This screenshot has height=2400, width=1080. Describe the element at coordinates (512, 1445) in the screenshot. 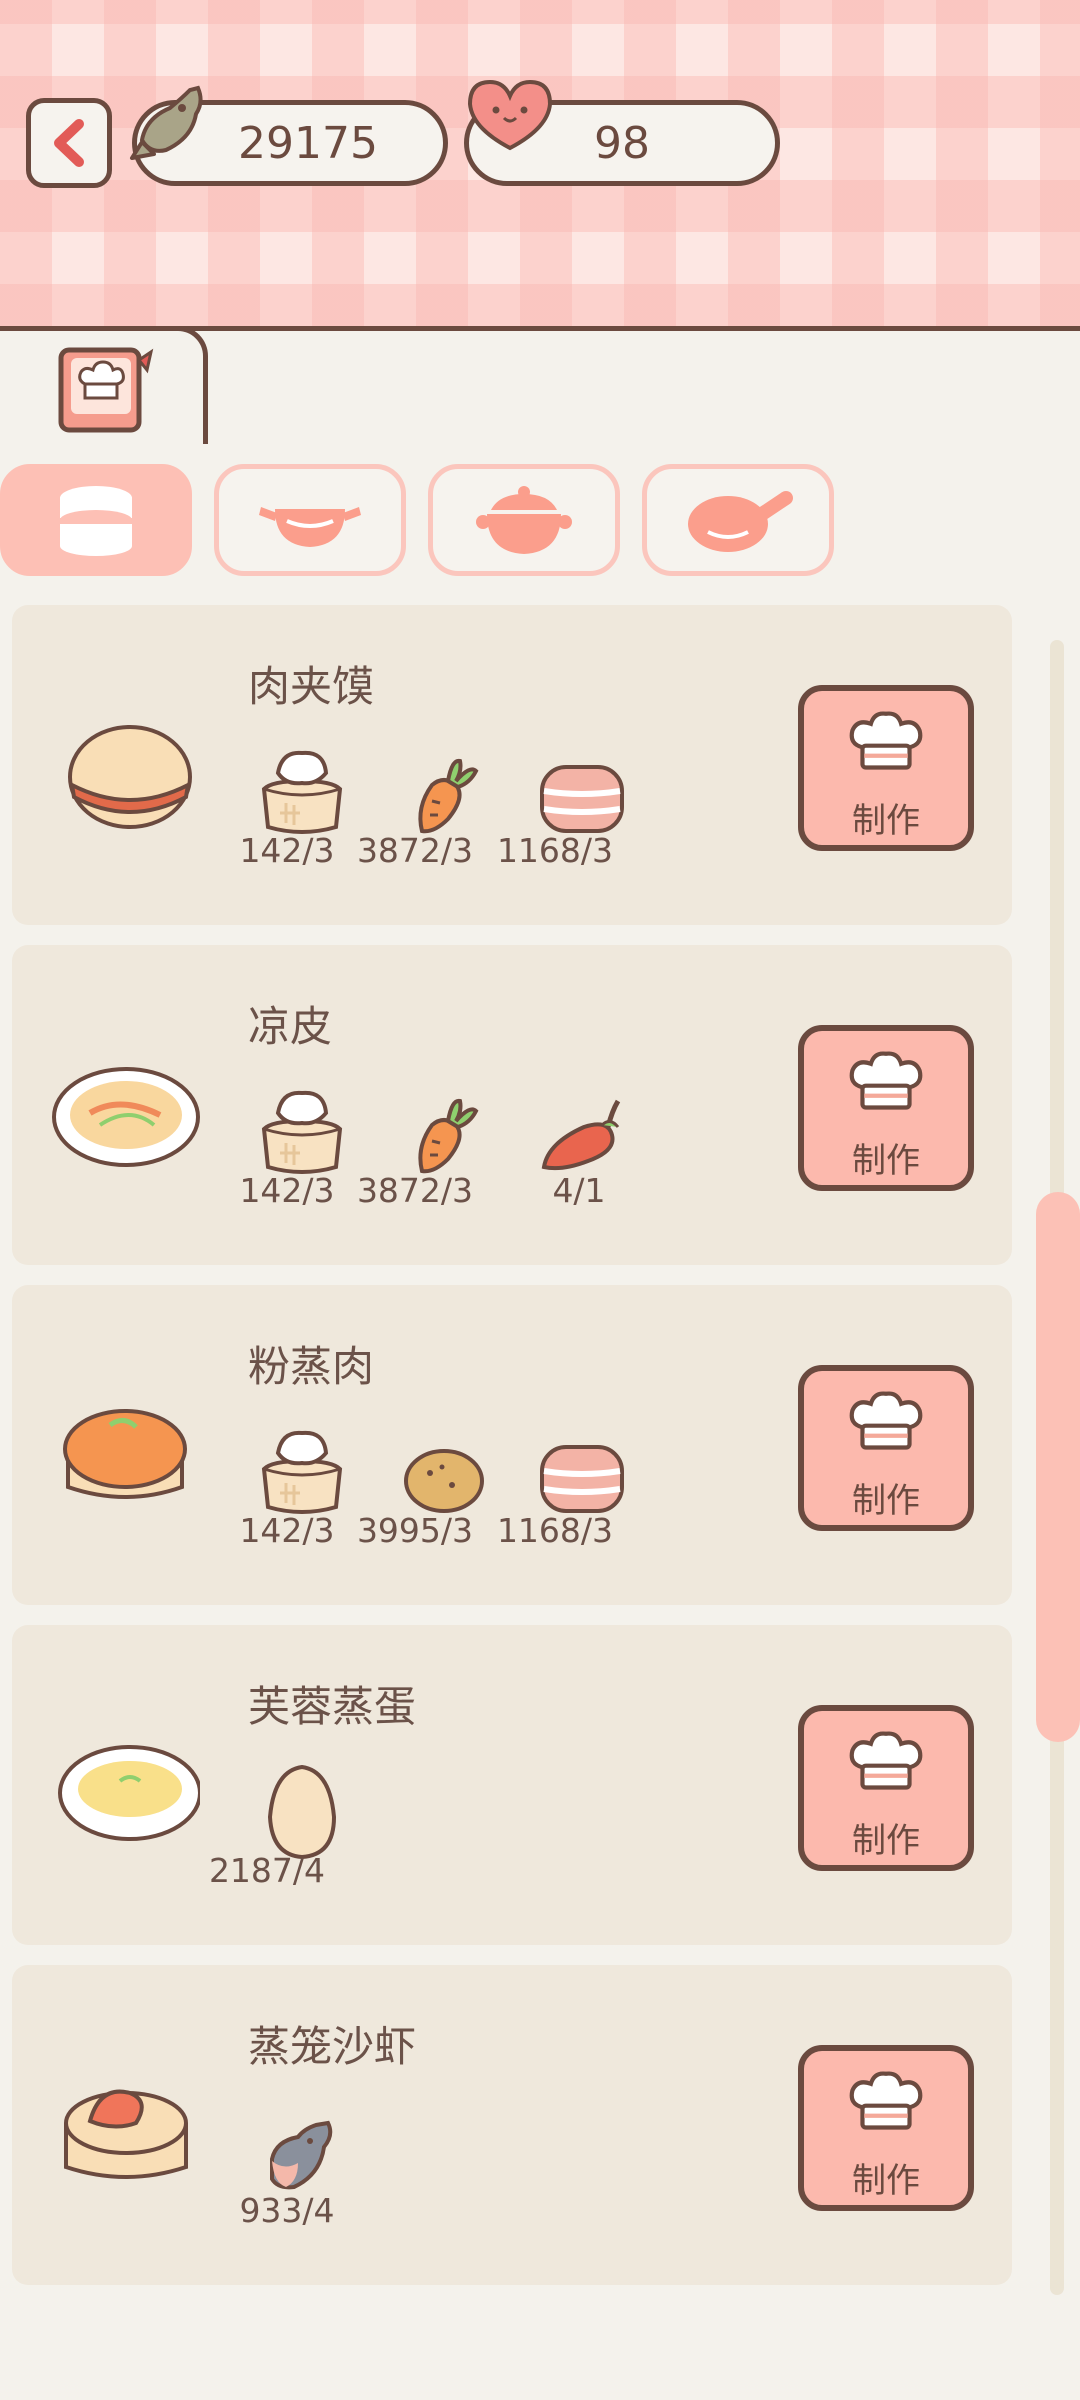

I see `recipe-card: 粉蒸肉 142/3 3995/3 1168/3 制作` at that location.